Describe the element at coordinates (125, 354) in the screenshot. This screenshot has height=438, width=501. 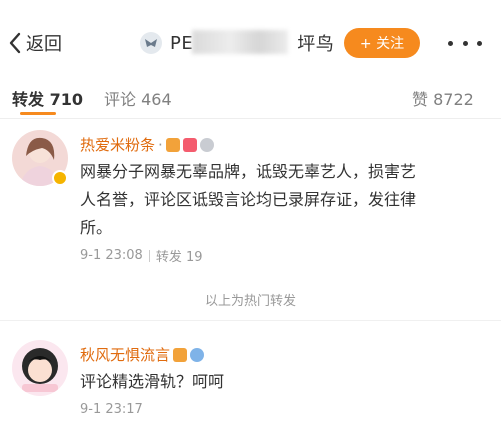
I see `username: 秋风无惧流言` at that location.